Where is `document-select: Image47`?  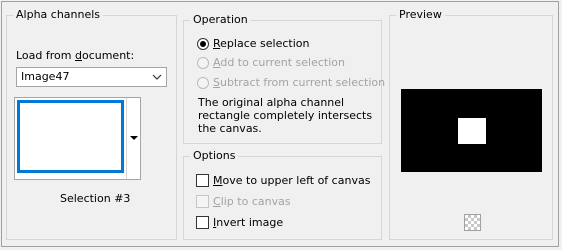
document-select: Image47 is located at coordinates (91, 77).